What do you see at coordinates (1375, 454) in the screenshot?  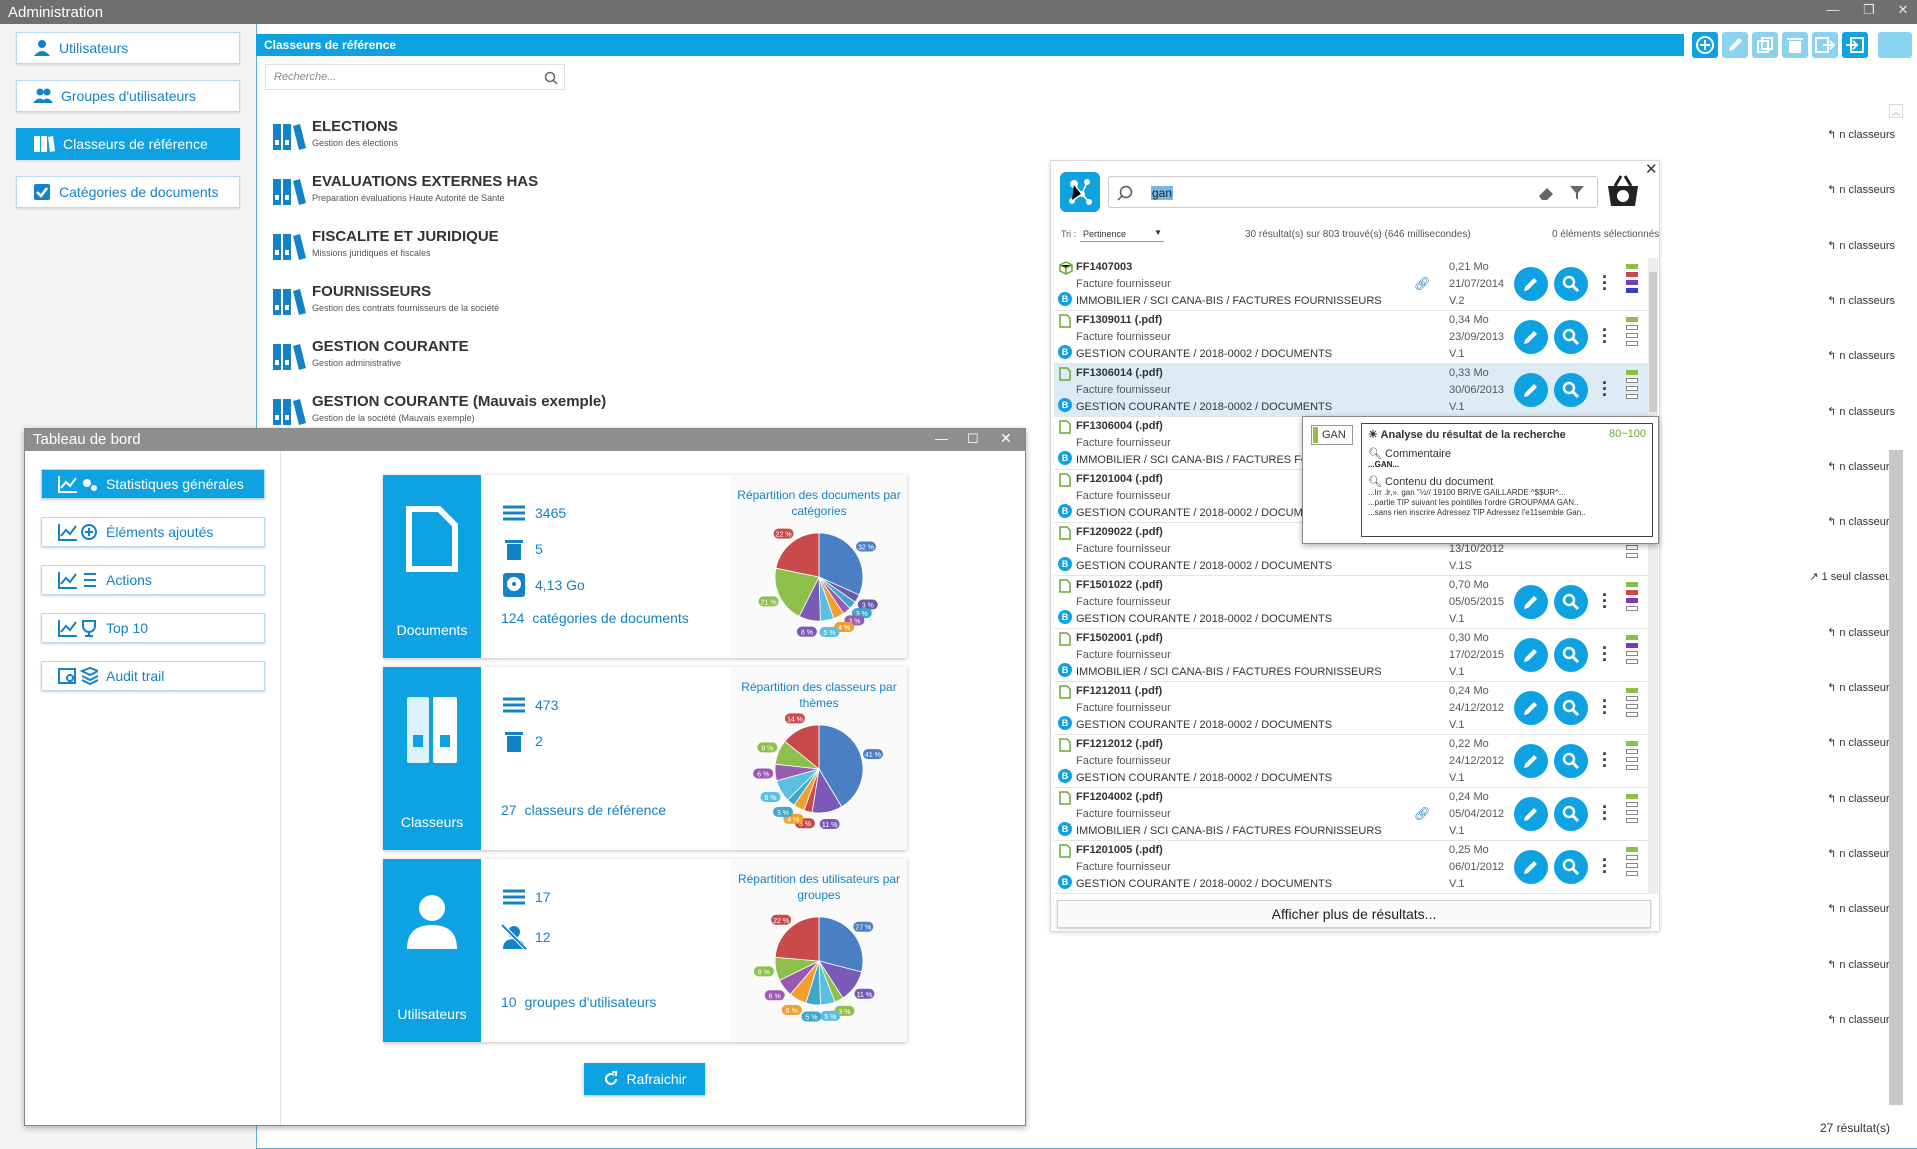 I see `search-icon: 🔍︎` at bounding box center [1375, 454].